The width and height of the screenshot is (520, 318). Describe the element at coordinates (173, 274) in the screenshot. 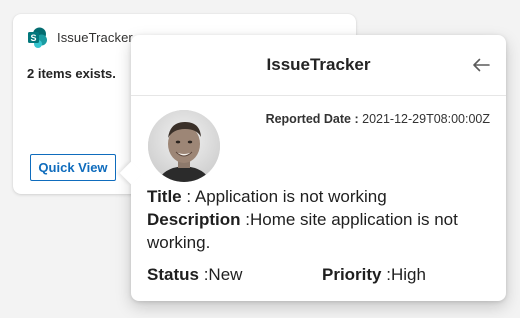

I see `status-label: Status` at that location.